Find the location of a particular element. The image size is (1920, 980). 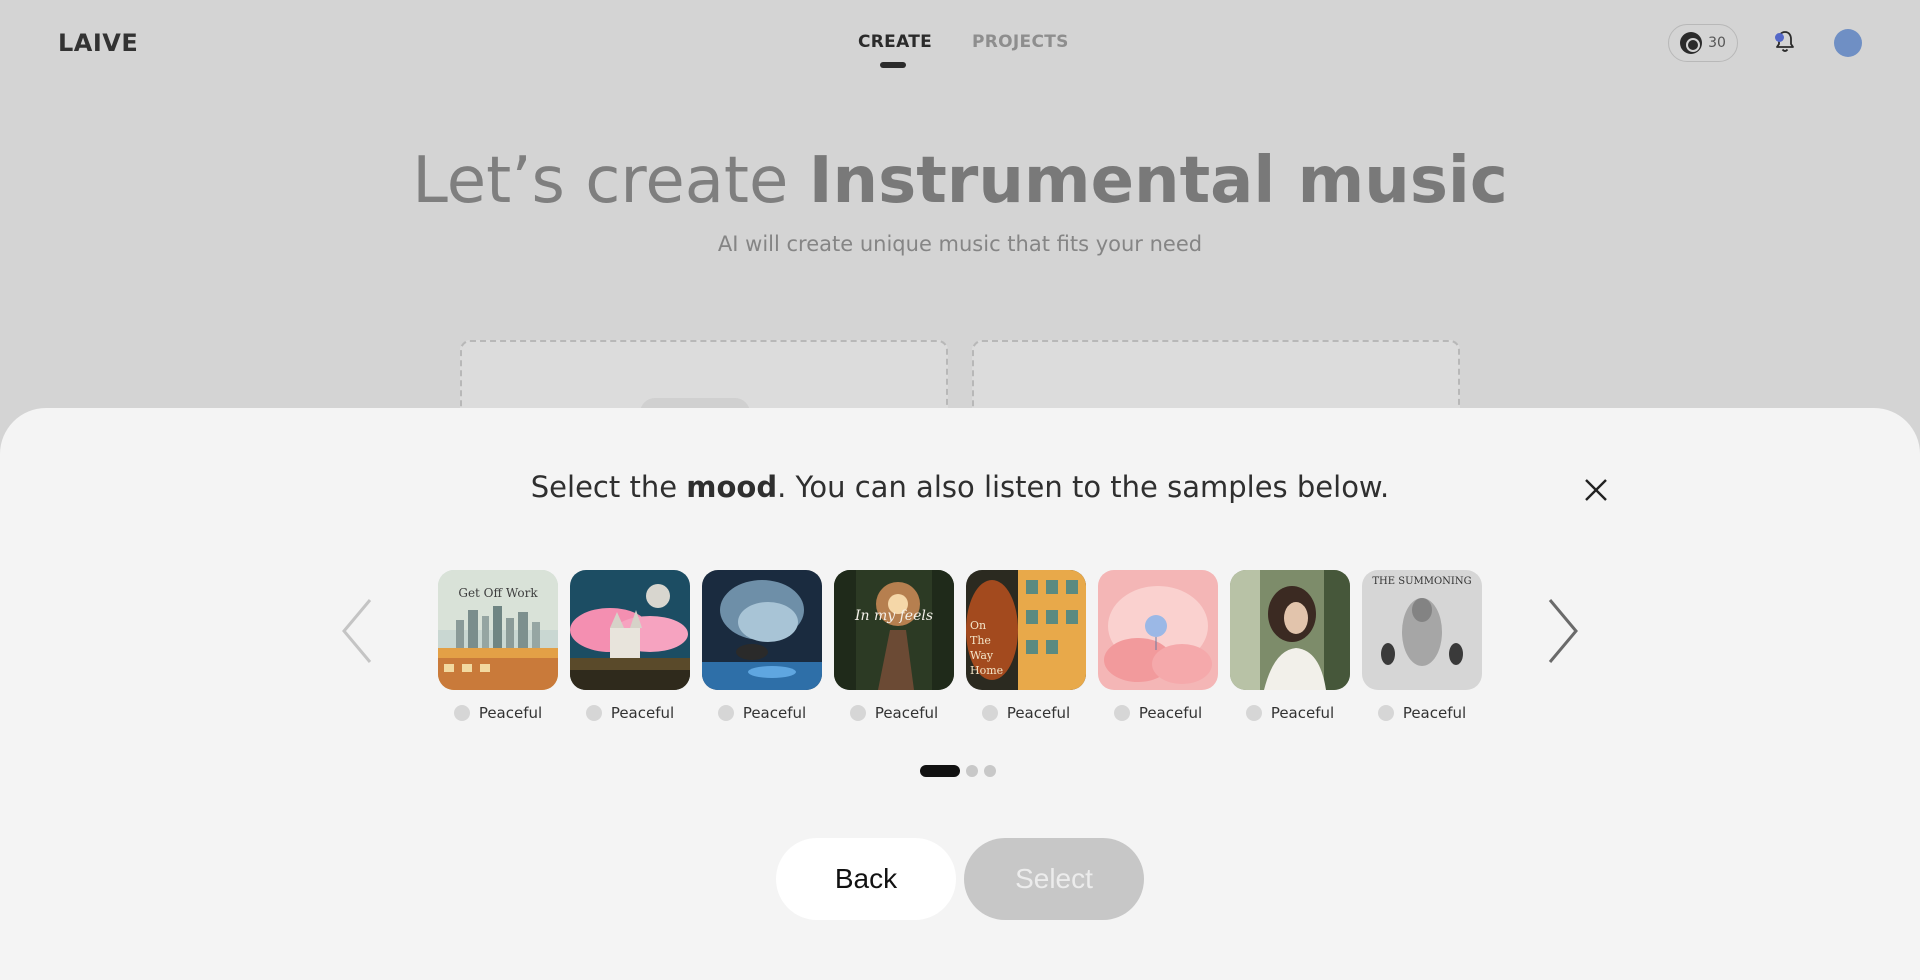

chevron-right-icon is located at coordinates (1562, 631).